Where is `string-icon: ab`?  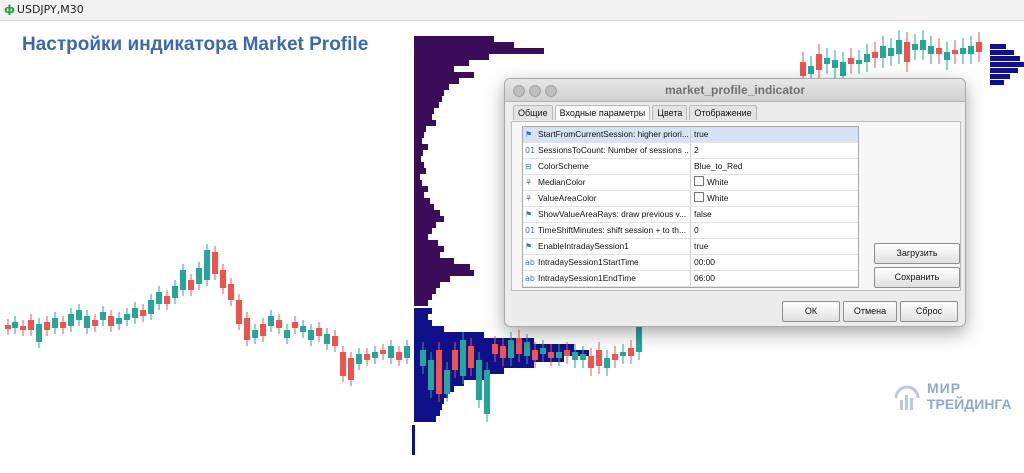
string-icon: ab is located at coordinates (530, 262).